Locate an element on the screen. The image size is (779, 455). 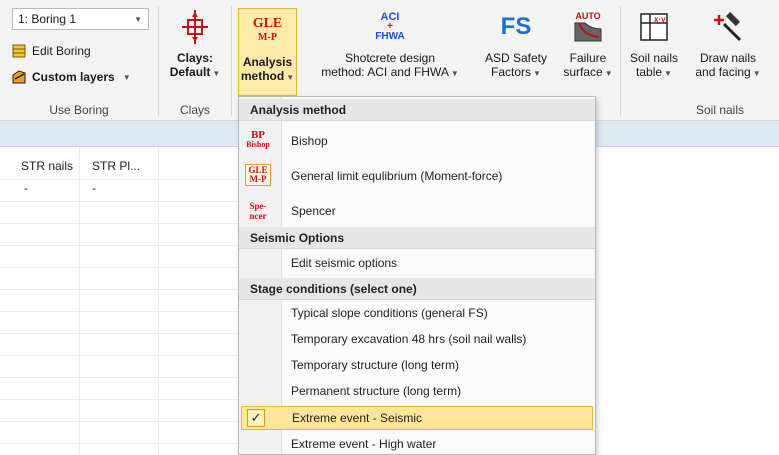
menu-item-label: Bishop is located at coordinates (309, 141).